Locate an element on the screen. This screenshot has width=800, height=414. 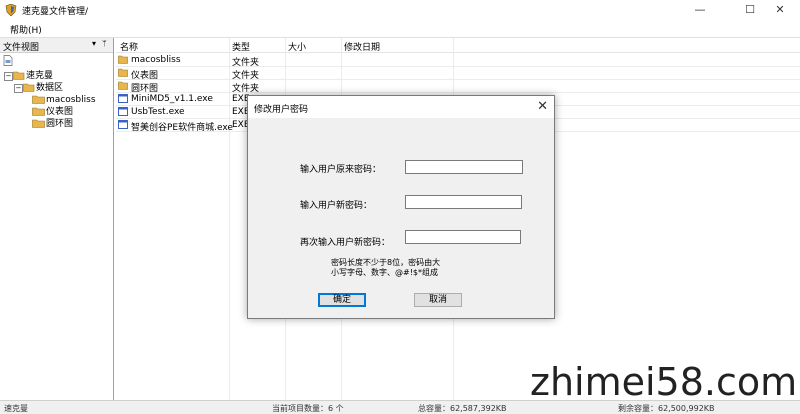
status-total-capacity: 总容量：62,587,392KB is located at coordinates (462, 408).